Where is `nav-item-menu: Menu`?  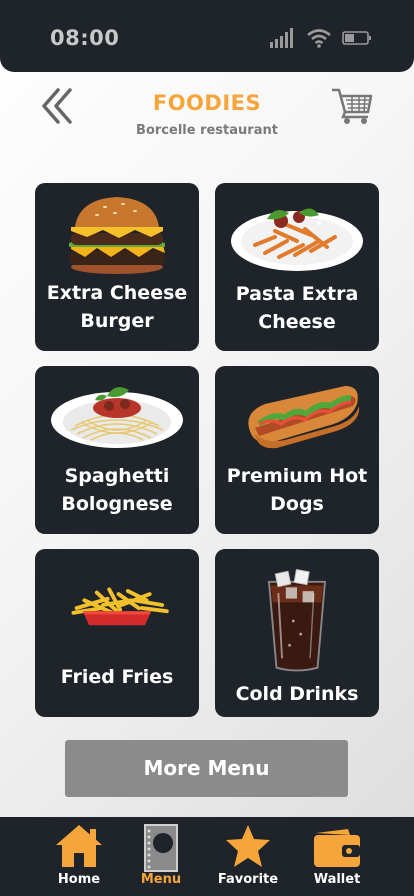 nav-item-menu: Menu is located at coordinates (161, 856).